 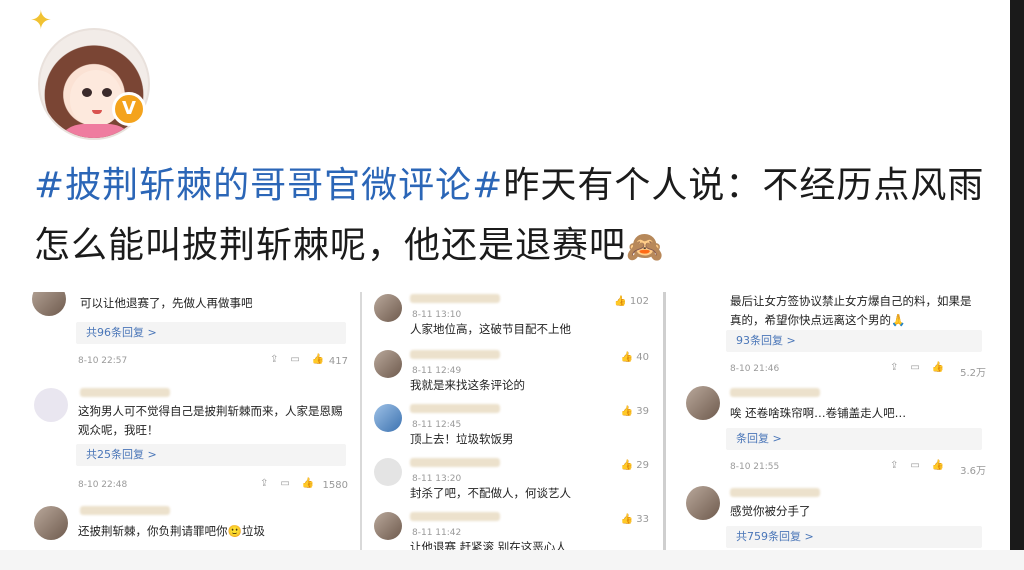 I want to click on like-count: 3.6万, so click(x=973, y=471).